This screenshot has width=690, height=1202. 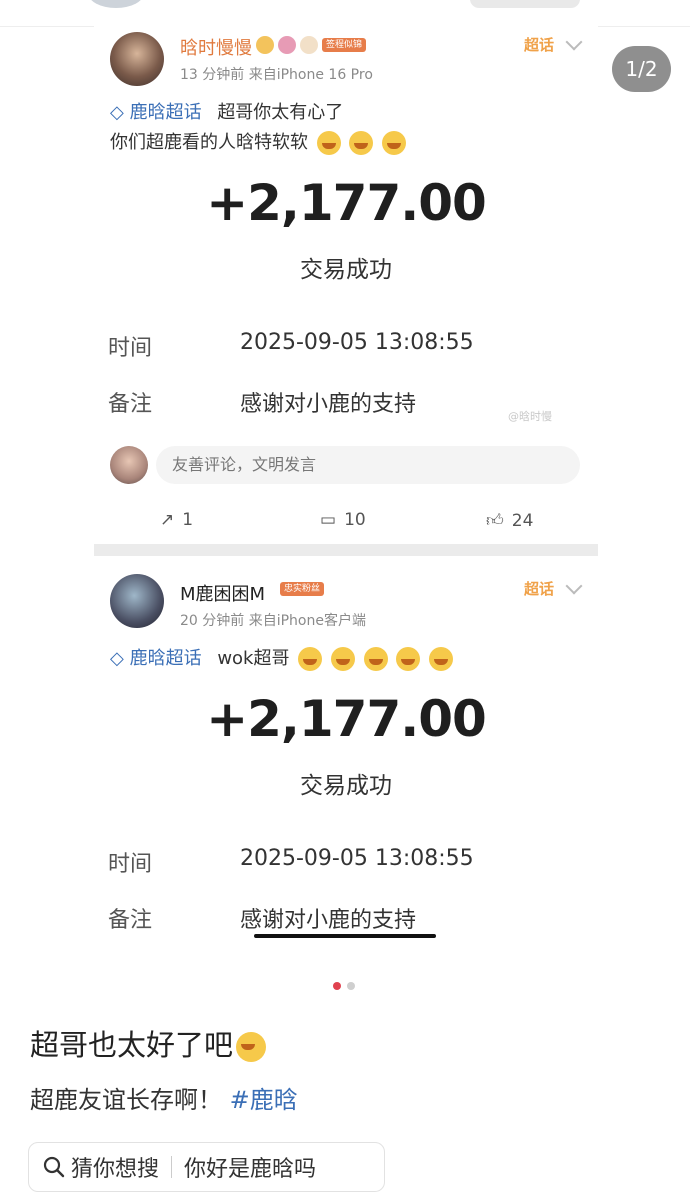 What do you see at coordinates (343, 520) in the screenshot?
I see `comment-button: ▭ 10` at bounding box center [343, 520].